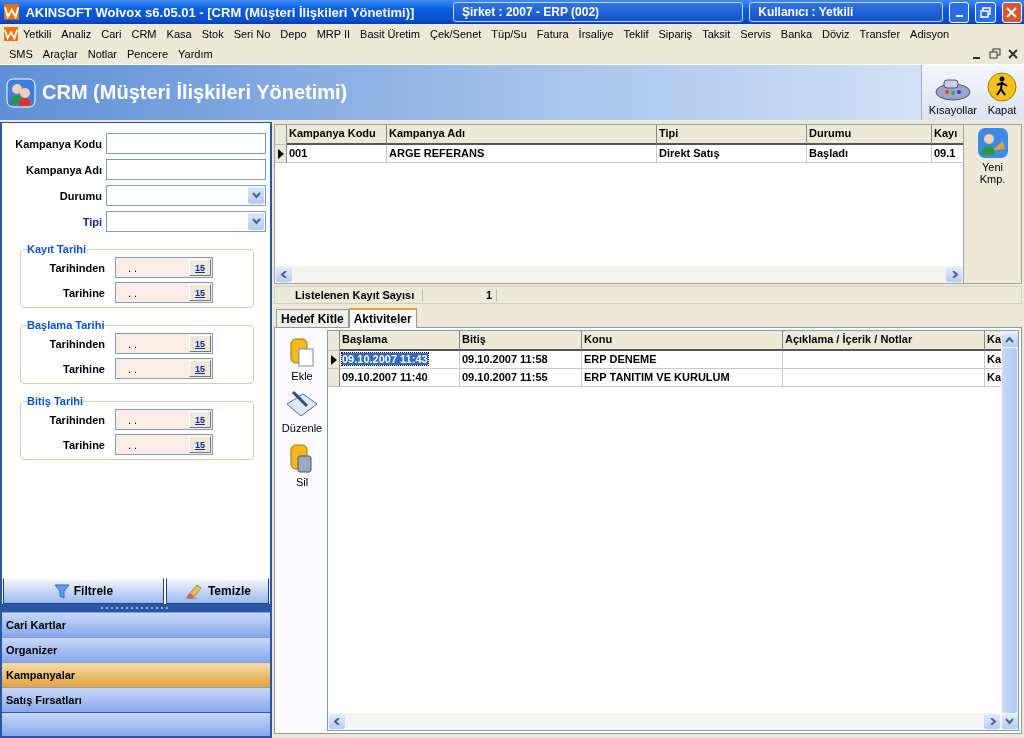 Image resolution: width=1024 pixels, height=738 pixels. I want to click on shortcuts-button: Kısayollar, so click(952, 92).